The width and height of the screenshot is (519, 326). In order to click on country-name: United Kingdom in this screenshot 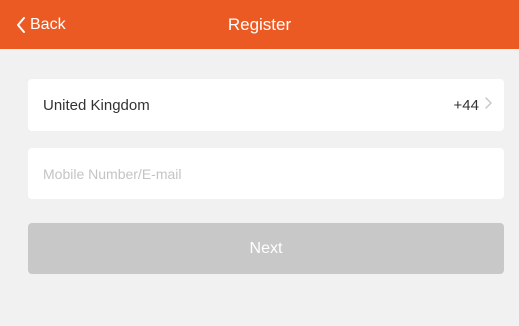, I will do `click(96, 105)`.